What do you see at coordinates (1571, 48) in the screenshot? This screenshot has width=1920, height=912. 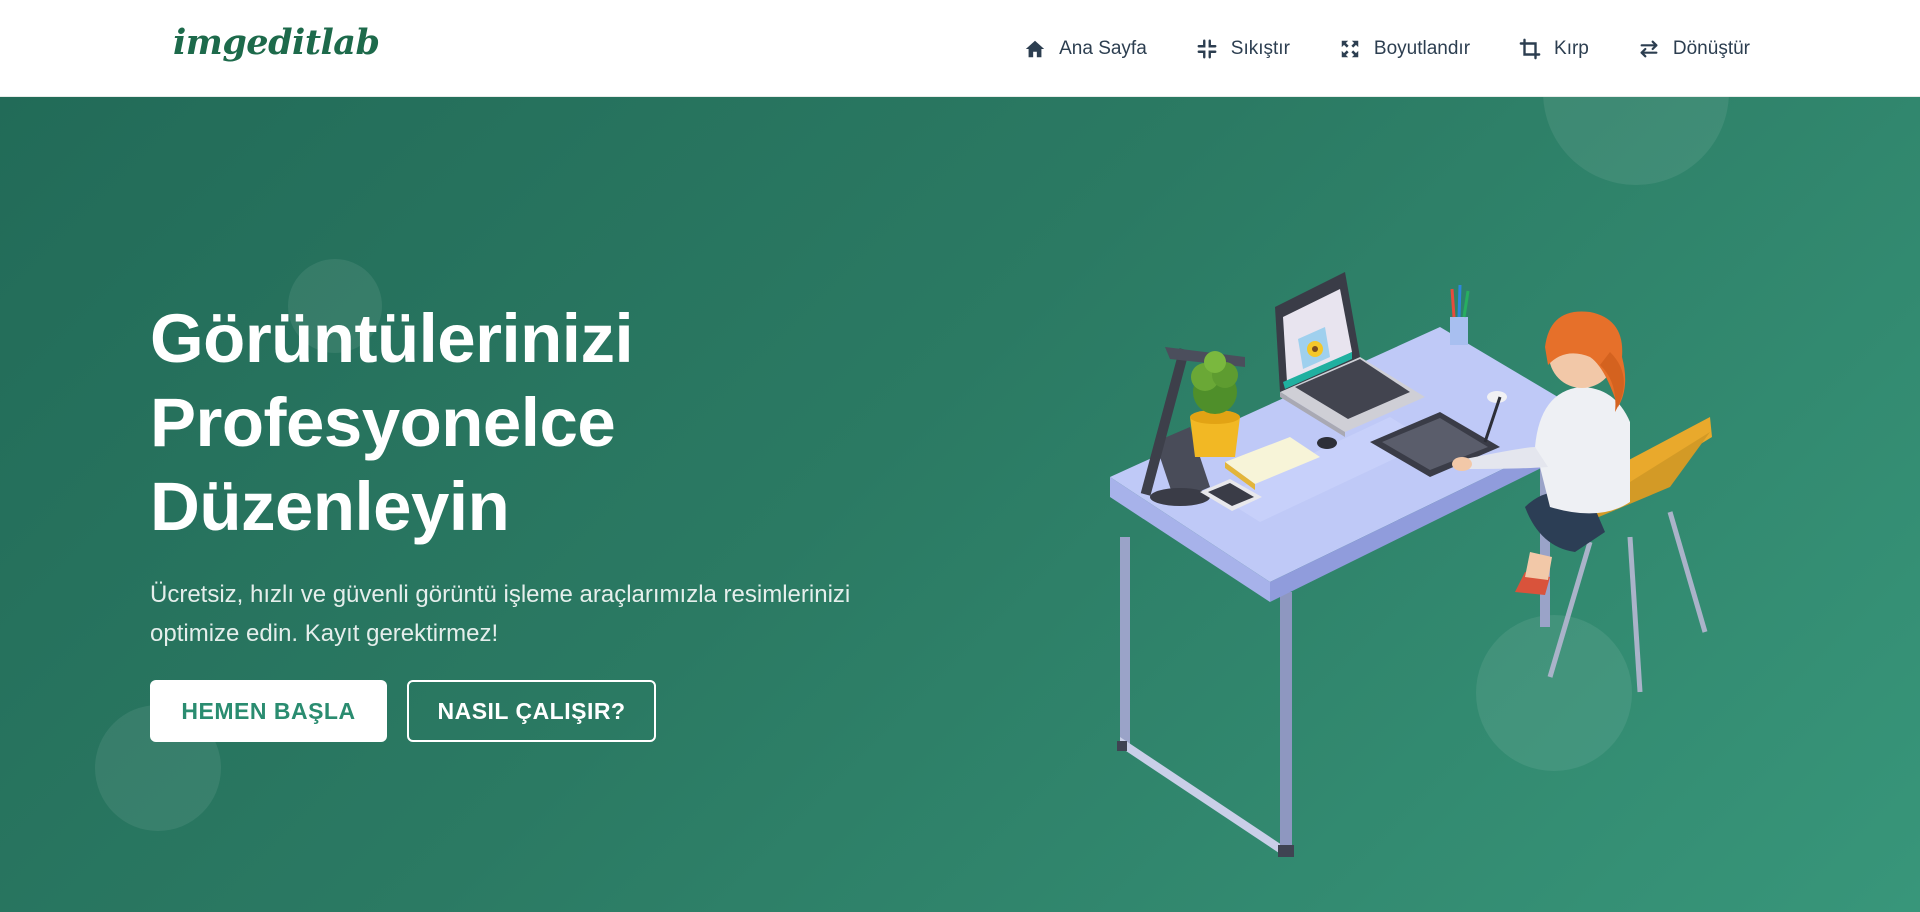 I see `nav-link-label: Kırp` at bounding box center [1571, 48].